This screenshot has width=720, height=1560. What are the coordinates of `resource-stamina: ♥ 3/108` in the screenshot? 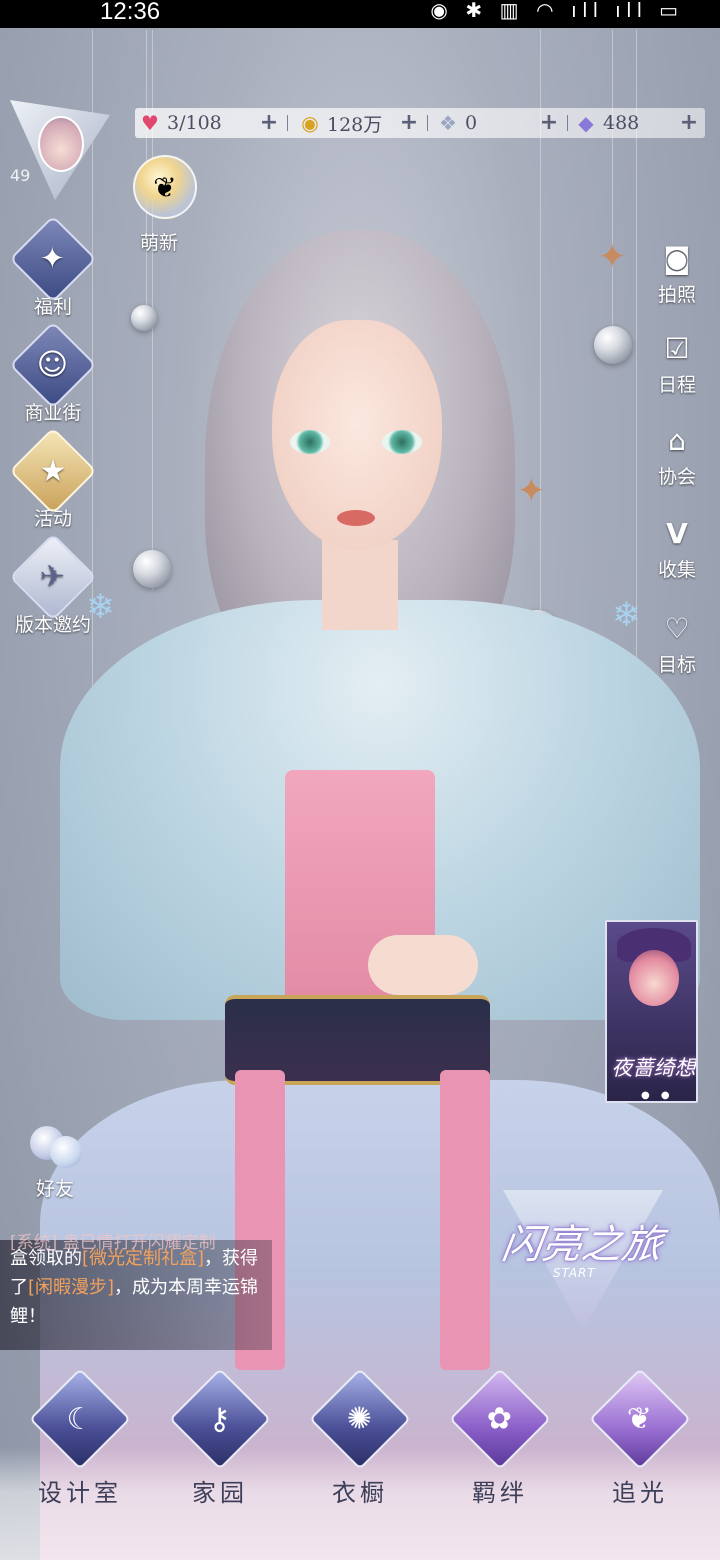 It's located at (179, 123).